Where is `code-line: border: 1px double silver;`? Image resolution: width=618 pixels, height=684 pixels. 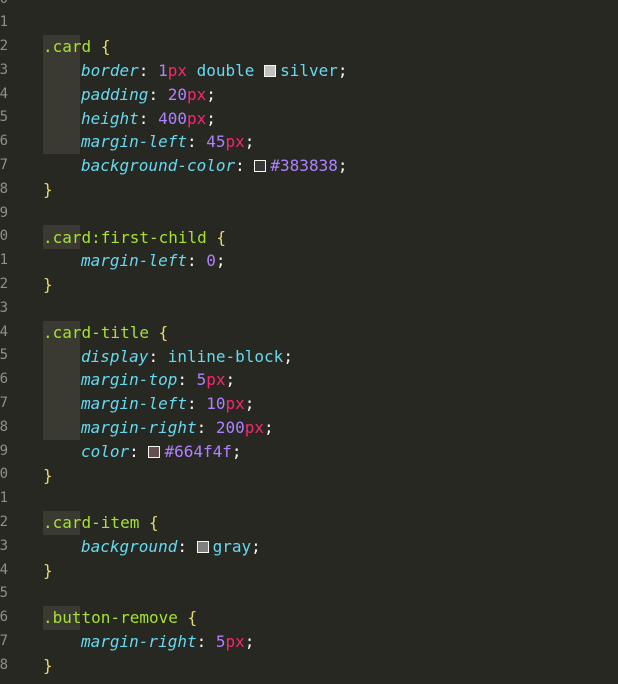 code-line: border: 1px double silver; is located at coordinates (214, 70).